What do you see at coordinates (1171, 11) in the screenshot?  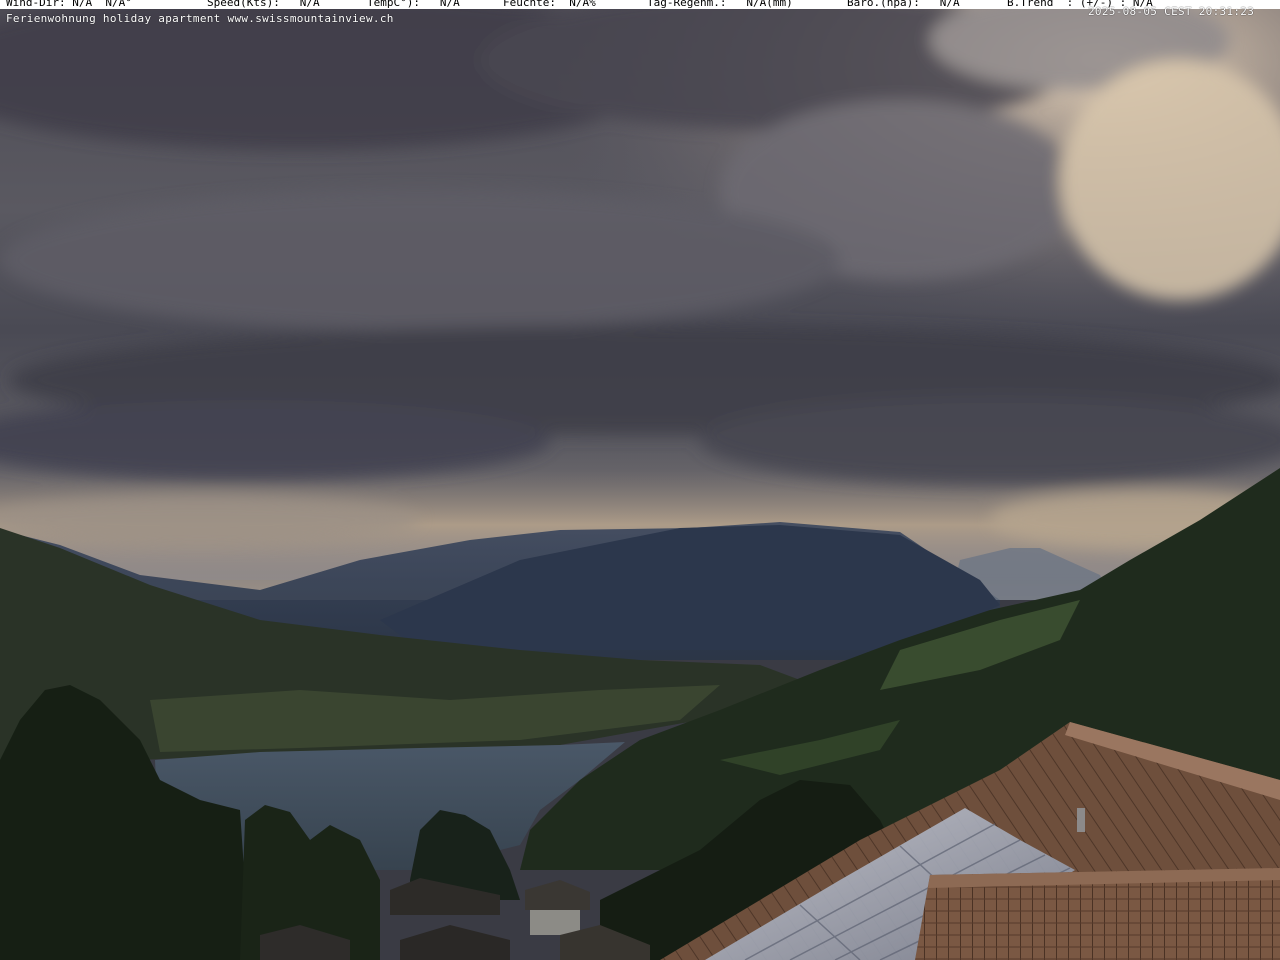 I see `timestamp-overlay: 2025-08-05 CEST 20:31:23` at bounding box center [1171, 11].